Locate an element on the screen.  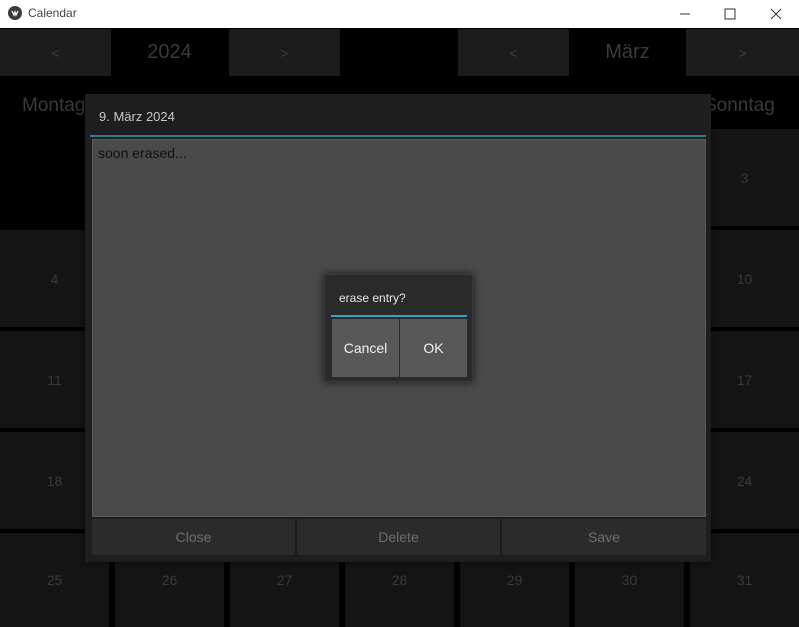
day-header-sunday: Sonntag is located at coordinates (739, 105).